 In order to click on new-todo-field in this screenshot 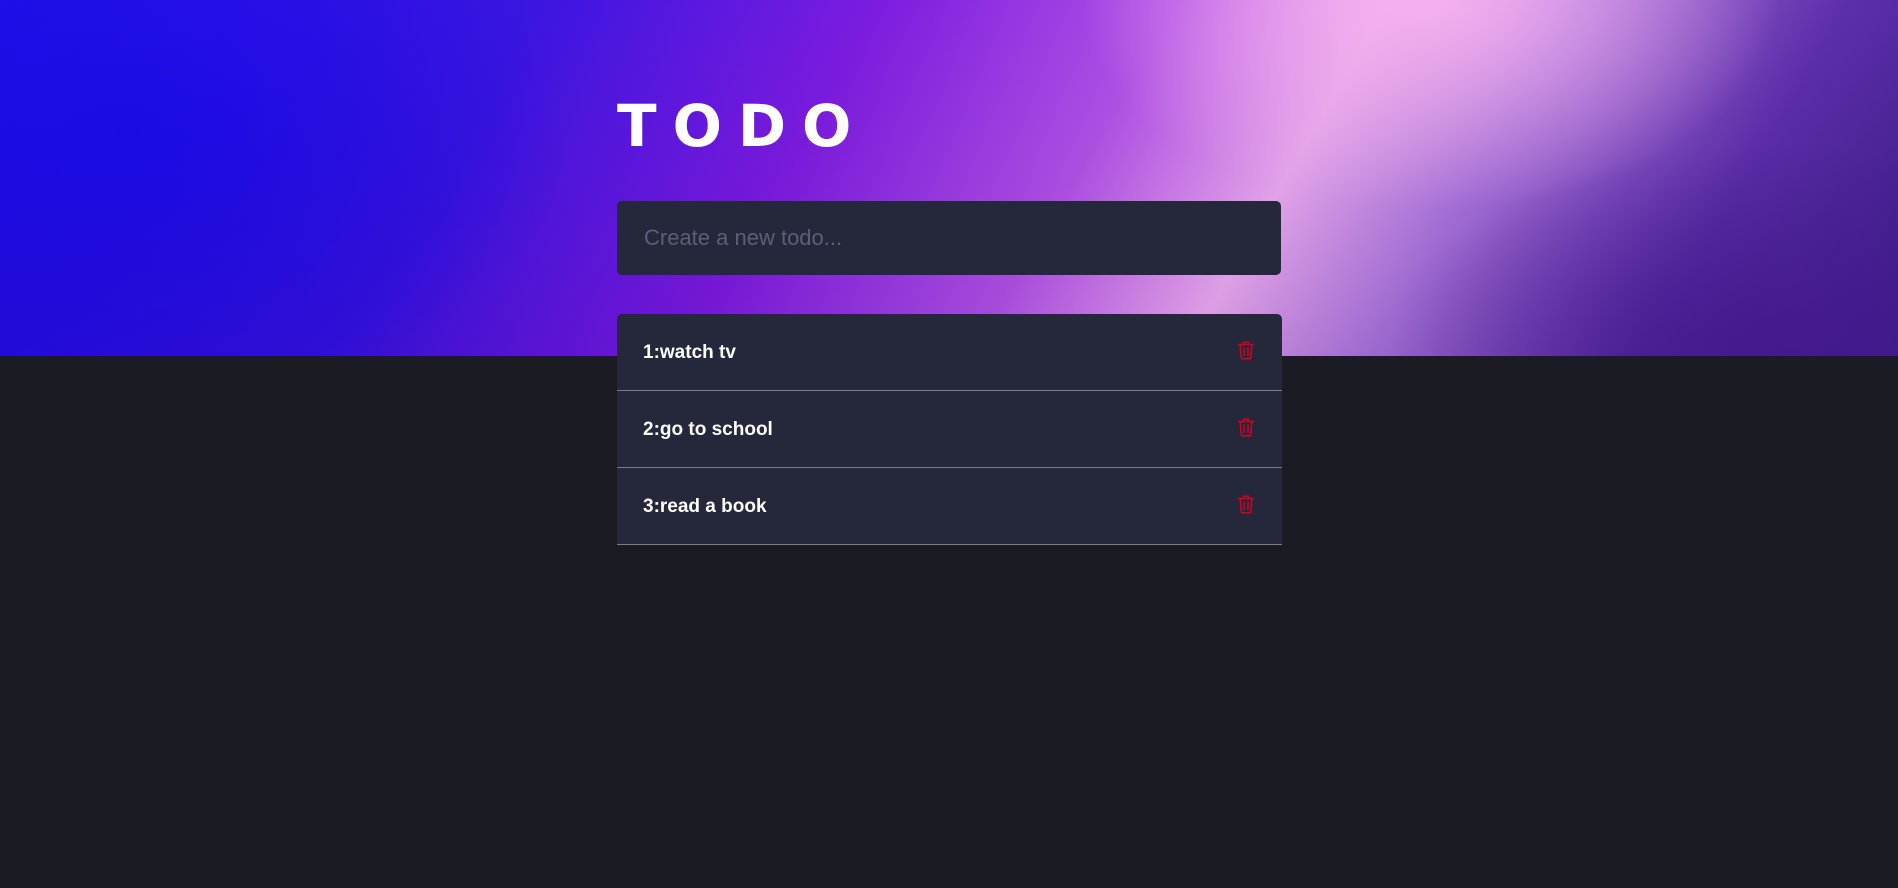, I will do `click(949, 238)`.